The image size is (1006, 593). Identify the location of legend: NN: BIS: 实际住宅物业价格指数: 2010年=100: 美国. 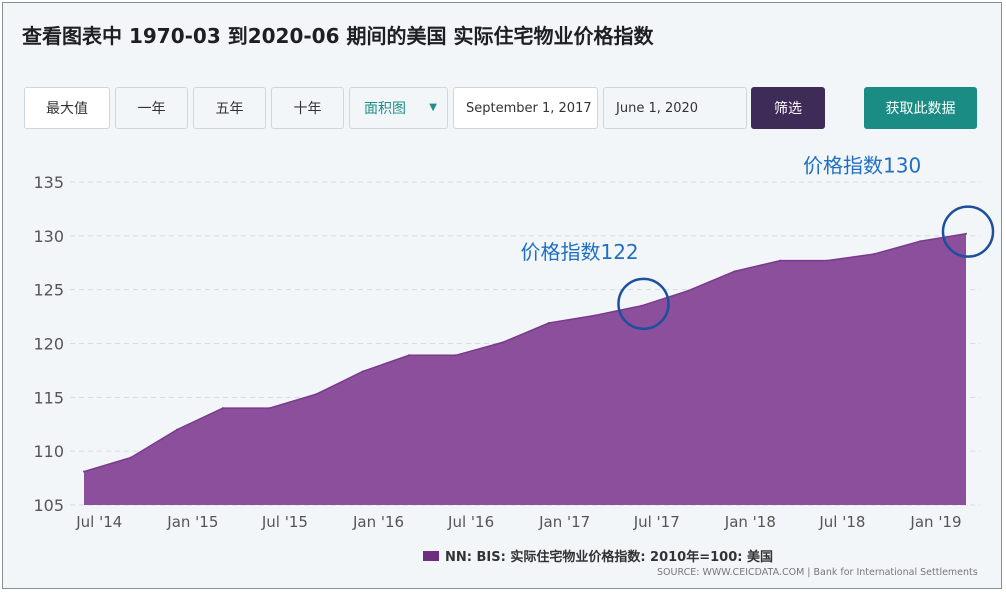
(598, 555).